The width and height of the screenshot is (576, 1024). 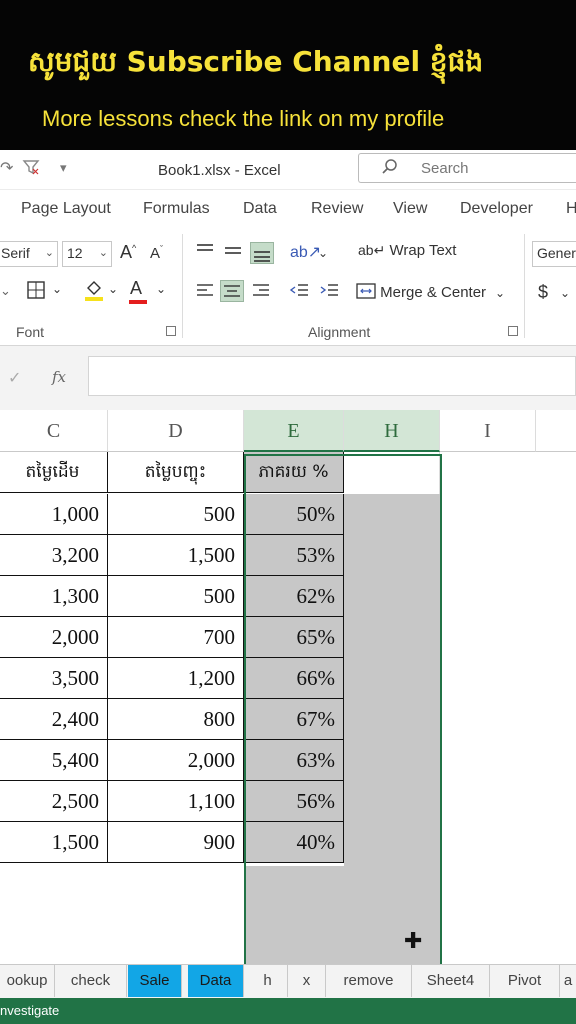 What do you see at coordinates (155, 981) in the screenshot?
I see `sheet-tab-sale: Sale` at bounding box center [155, 981].